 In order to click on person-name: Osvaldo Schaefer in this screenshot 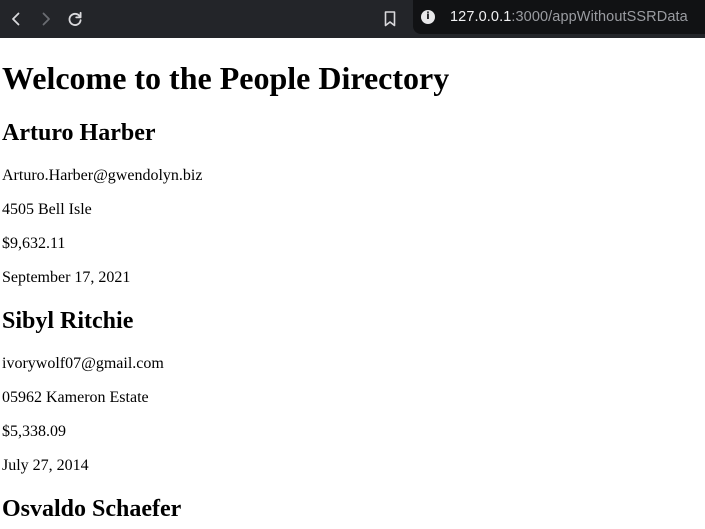, I will do `click(92, 509)`.